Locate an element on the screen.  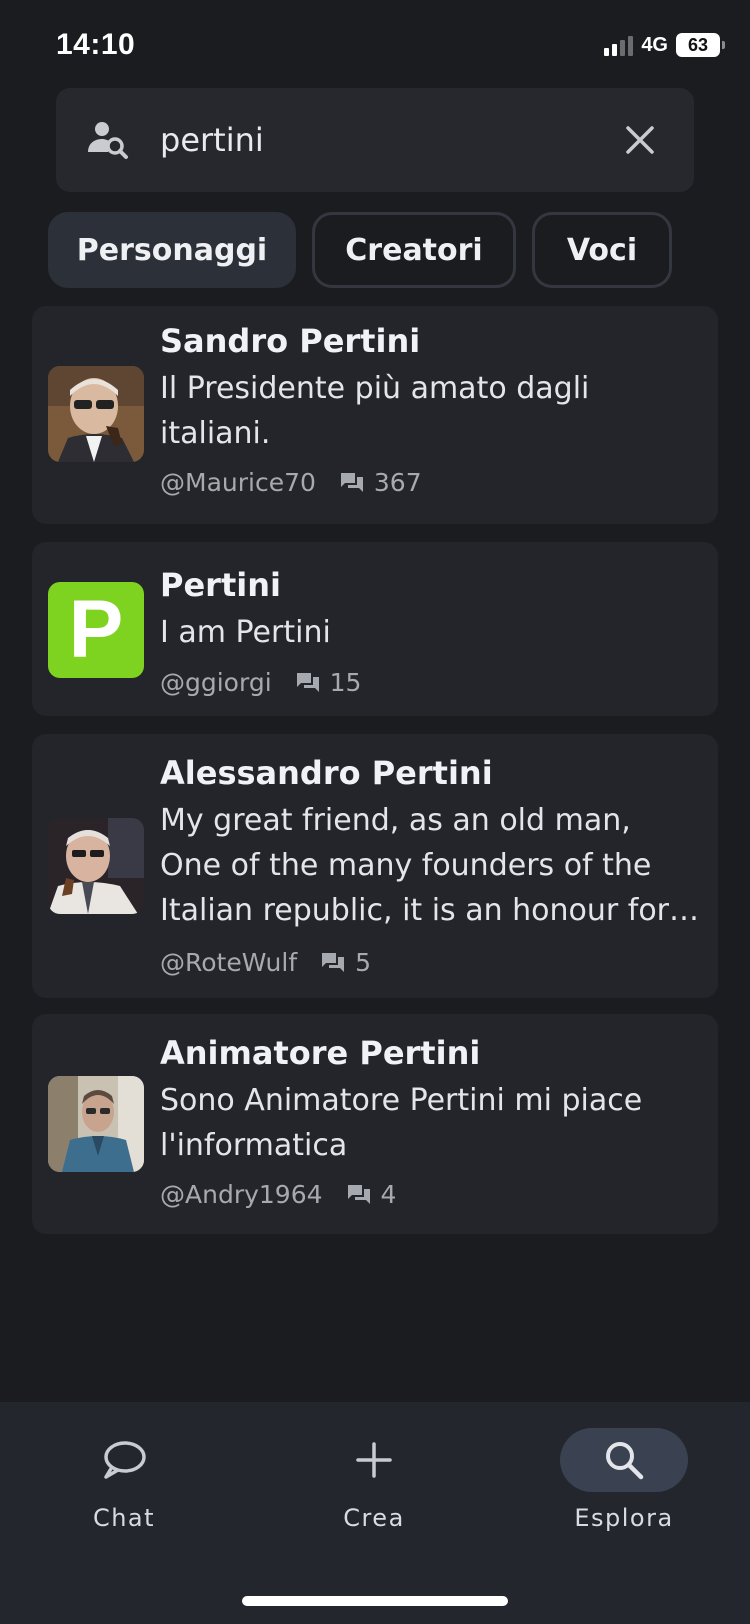
author-handle: @RoteWulf is located at coordinates (228, 962).